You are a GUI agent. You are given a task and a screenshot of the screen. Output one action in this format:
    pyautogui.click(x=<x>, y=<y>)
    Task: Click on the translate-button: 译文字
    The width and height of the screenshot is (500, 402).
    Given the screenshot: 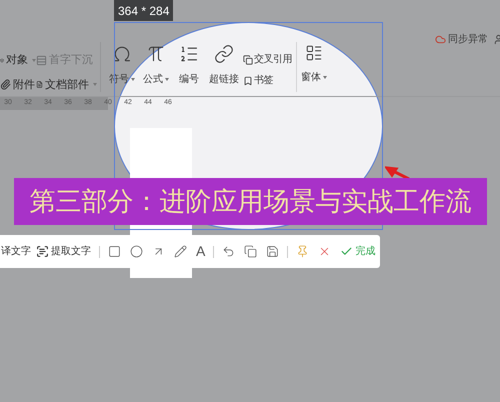 What is the action you would take?
    pyautogui.click(x=16, y=251)
    